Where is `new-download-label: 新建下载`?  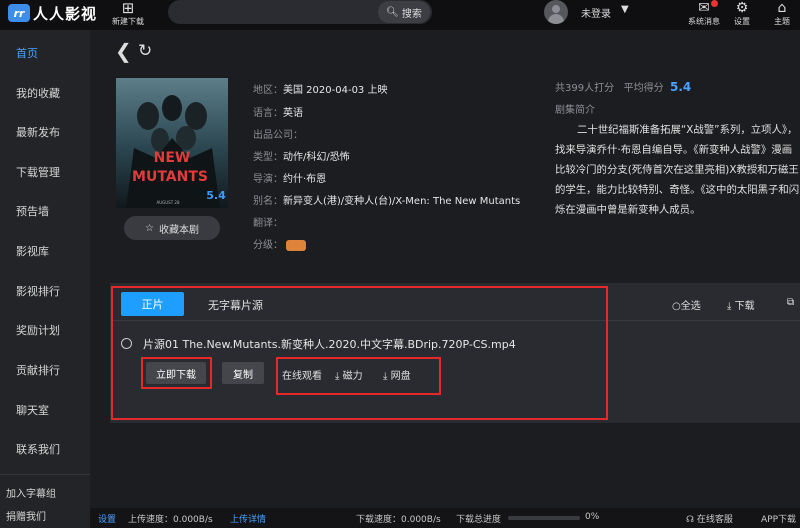 new-download-label: 新建下载 is located at coordinates (128, 21).